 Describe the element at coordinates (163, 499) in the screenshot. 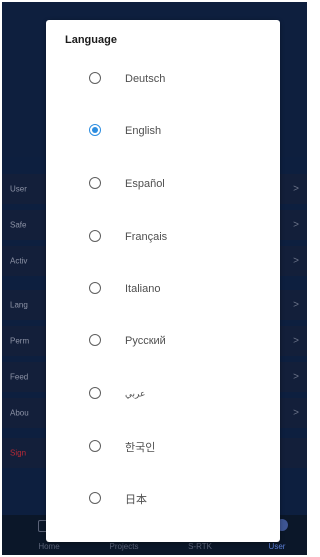

I see `language-option-japanese: 日本` at that location.